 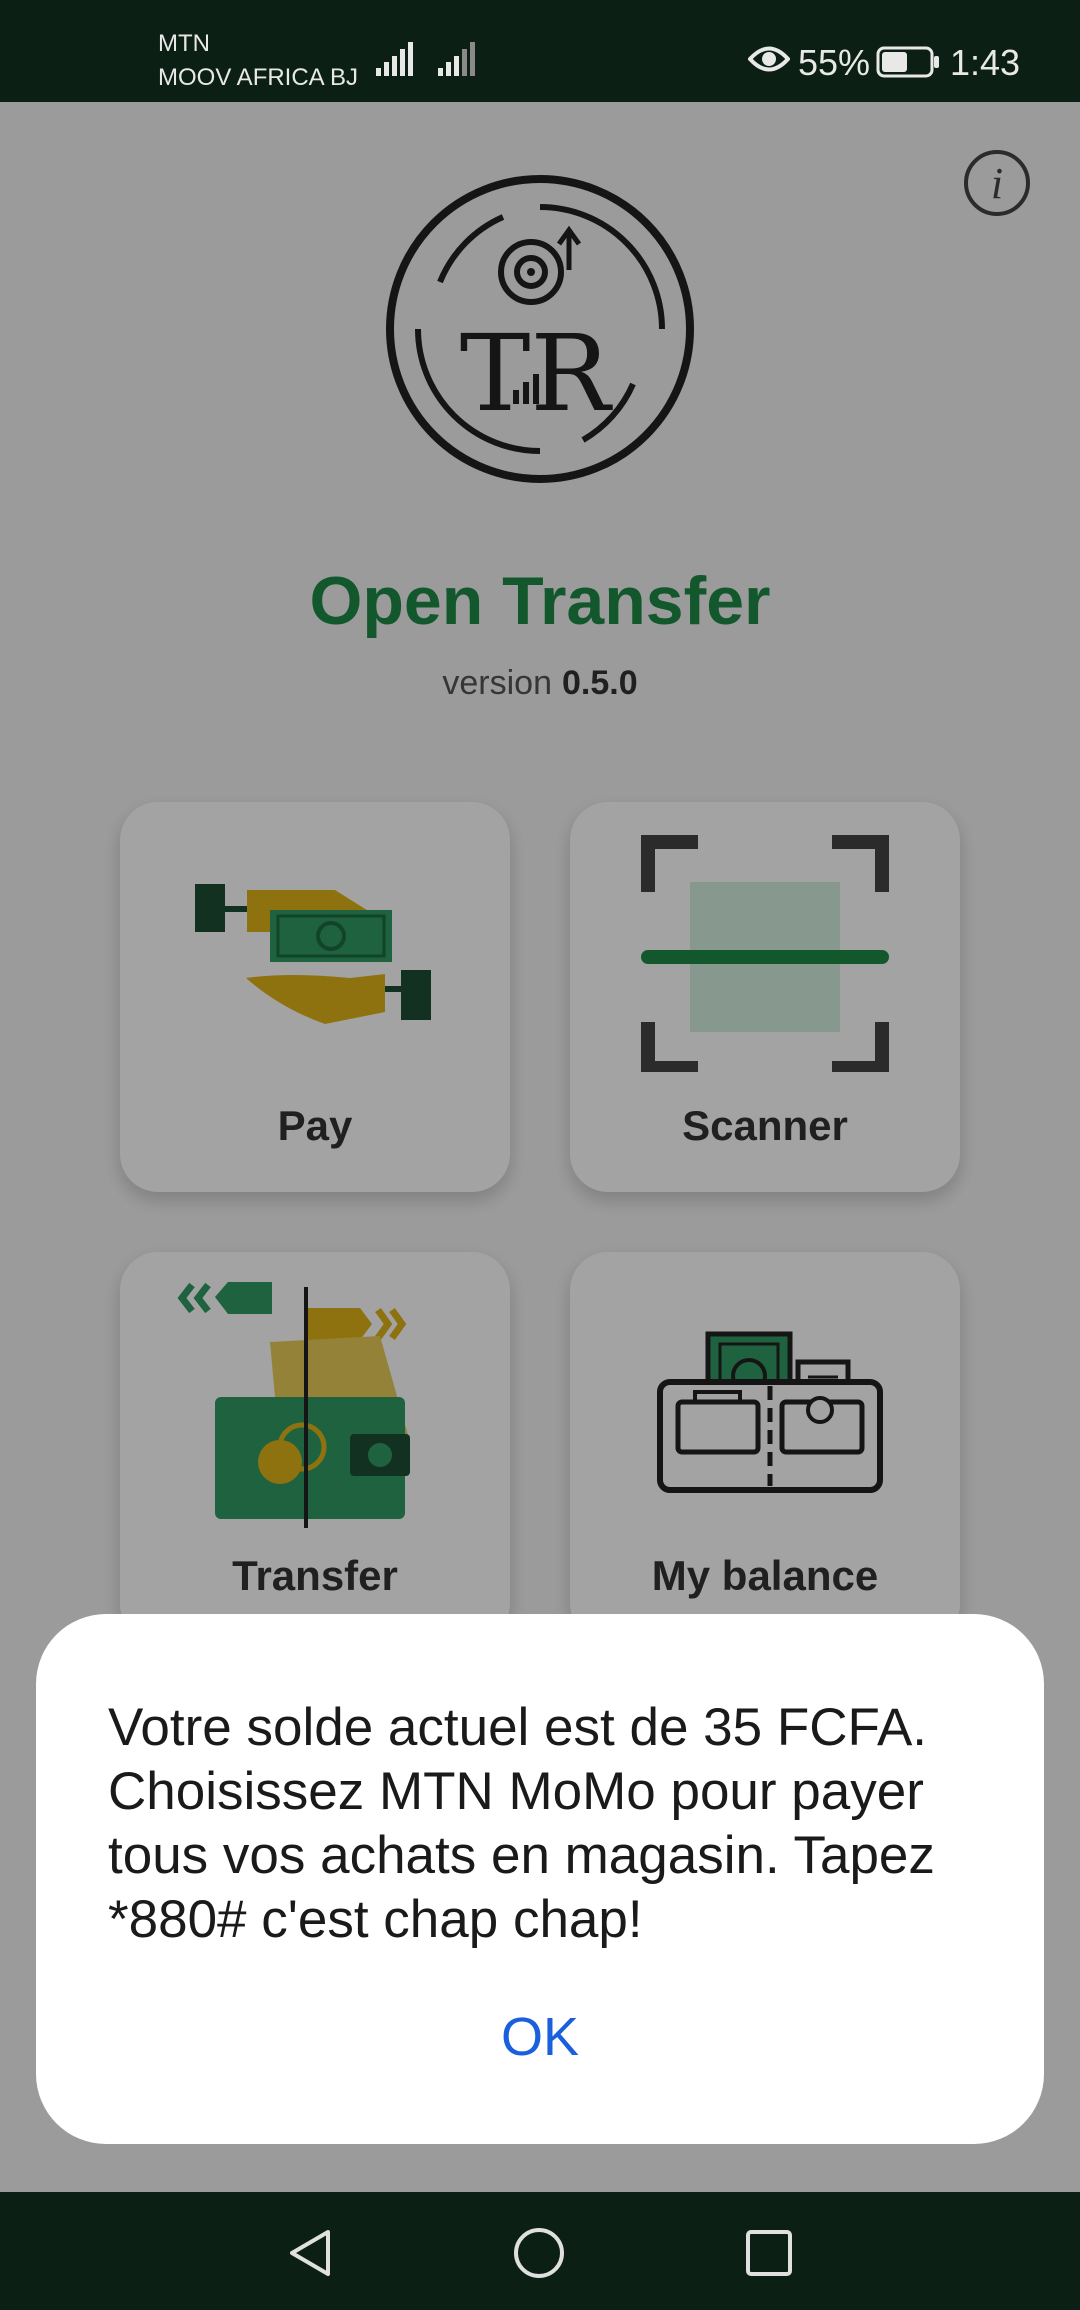 What do you see at coordinates (311, 2253) in the screenshot?
I see `back-icon` at bounding box center [311, 2253].